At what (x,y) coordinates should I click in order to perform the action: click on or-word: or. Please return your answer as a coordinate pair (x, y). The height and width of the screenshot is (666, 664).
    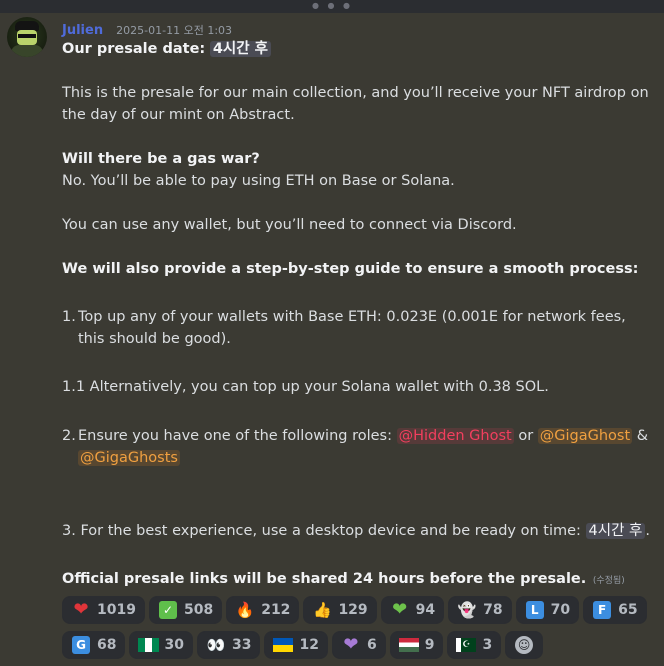
    Looking at the image, I should click on (526, 436).